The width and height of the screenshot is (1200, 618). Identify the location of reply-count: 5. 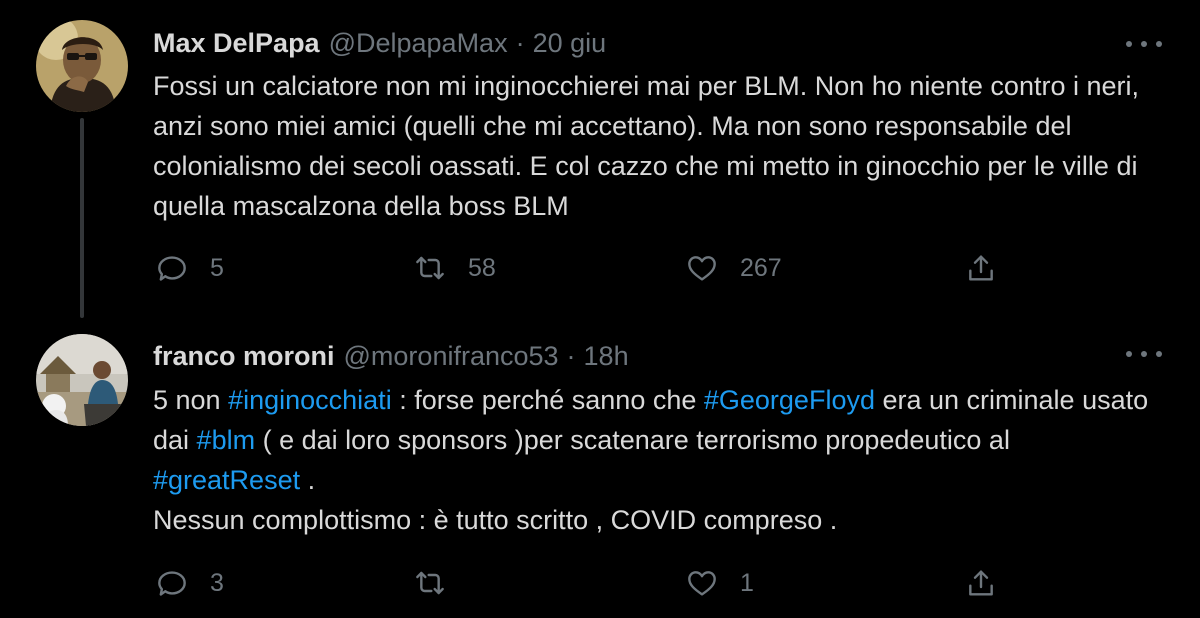
(217, 267).